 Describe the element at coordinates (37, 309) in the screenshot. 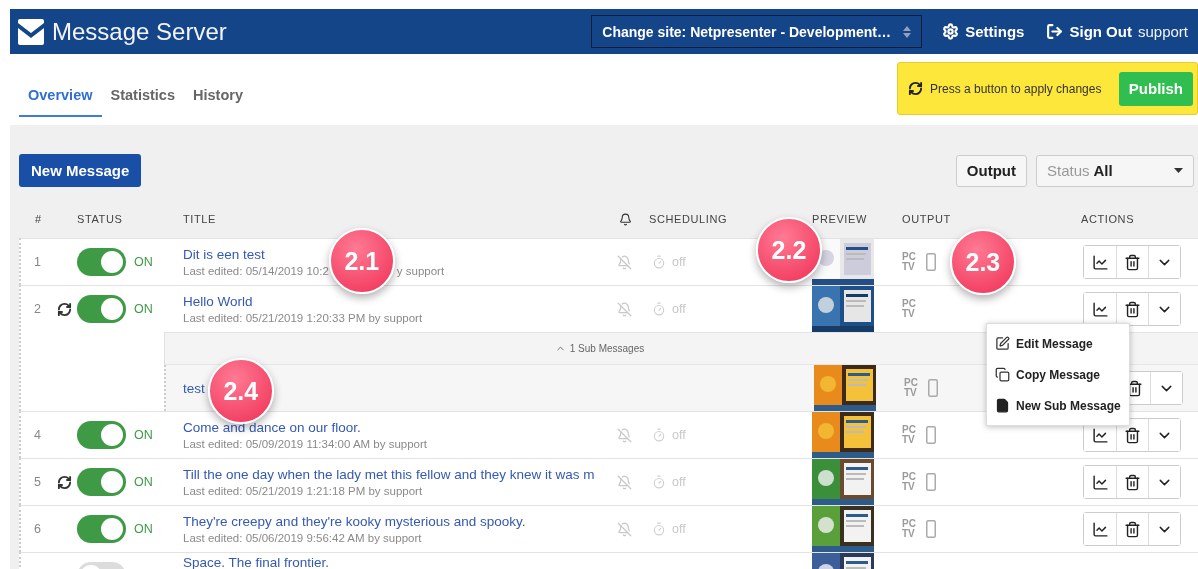

I see `row-number: 2` at that location.